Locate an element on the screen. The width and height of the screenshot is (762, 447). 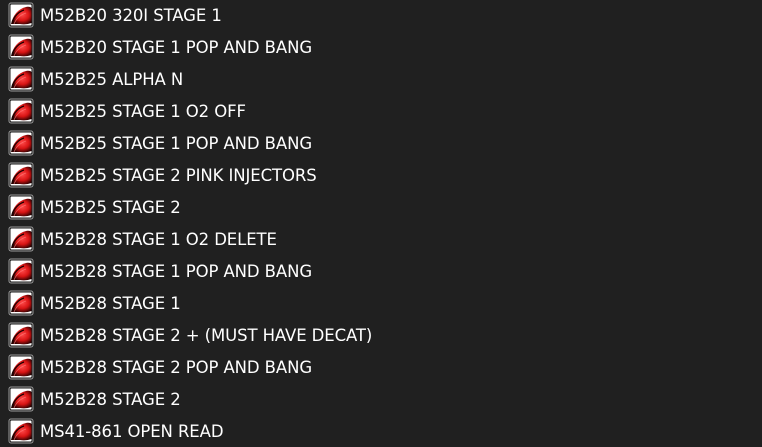
file-list-item: M52B28 STAGE 2 + (MUST HAVE DECAT) is located at coordinates (381, 335).